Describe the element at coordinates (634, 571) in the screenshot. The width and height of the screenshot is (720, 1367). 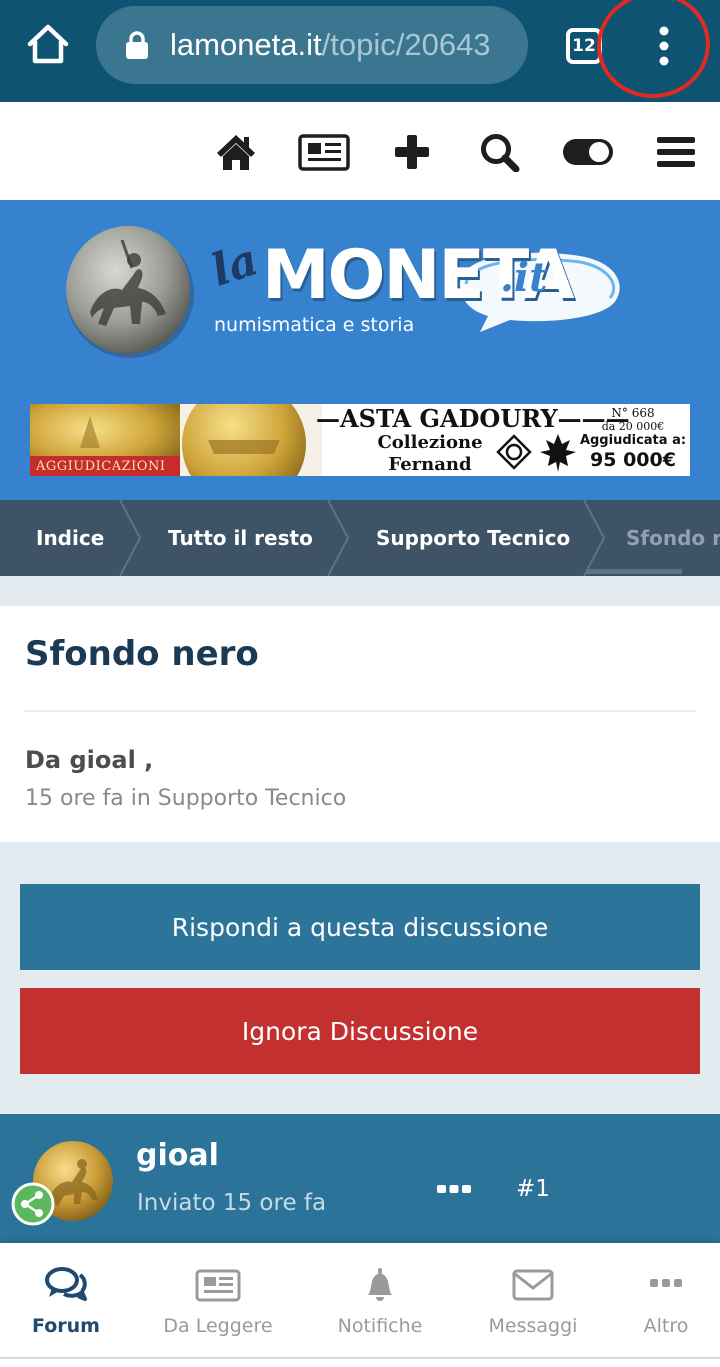
I see `breadcrumb-scrollbar` at that location.